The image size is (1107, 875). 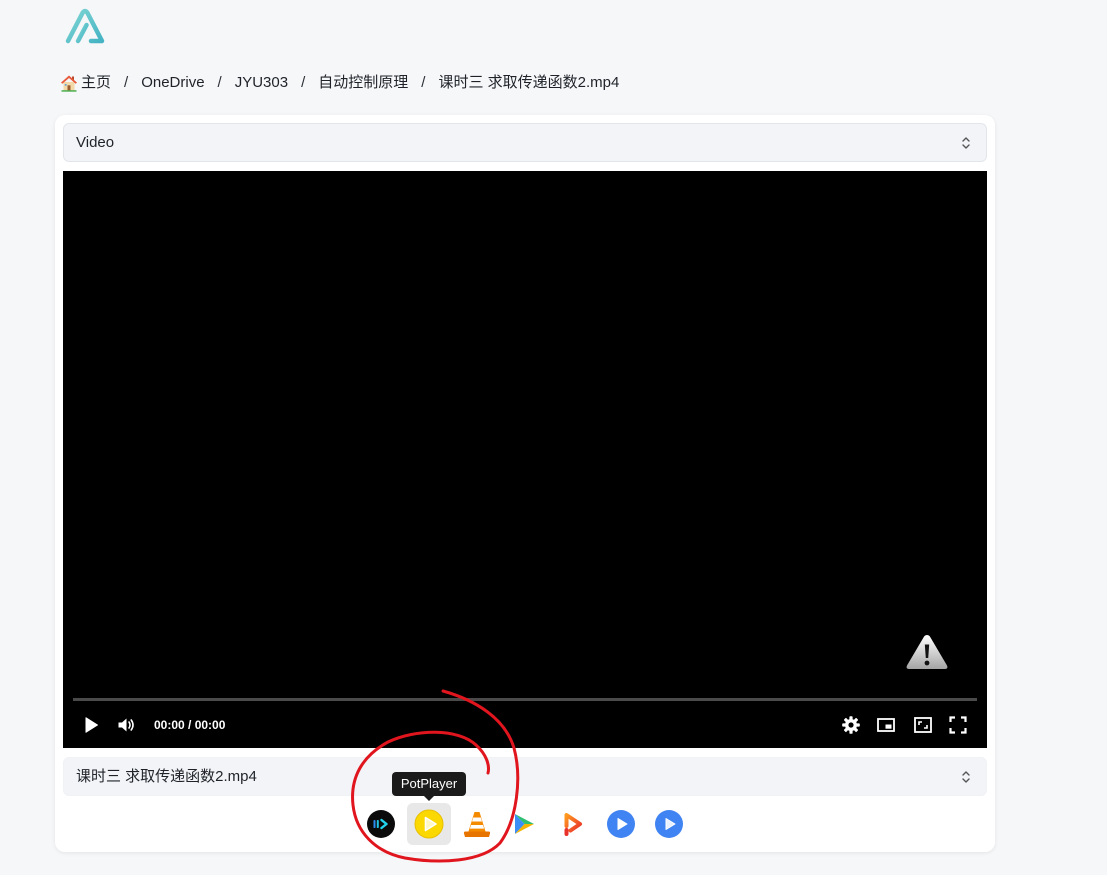 I want to click on file-select: 课时三 求取传递函数2.mp4, so click(x=525, y=776).